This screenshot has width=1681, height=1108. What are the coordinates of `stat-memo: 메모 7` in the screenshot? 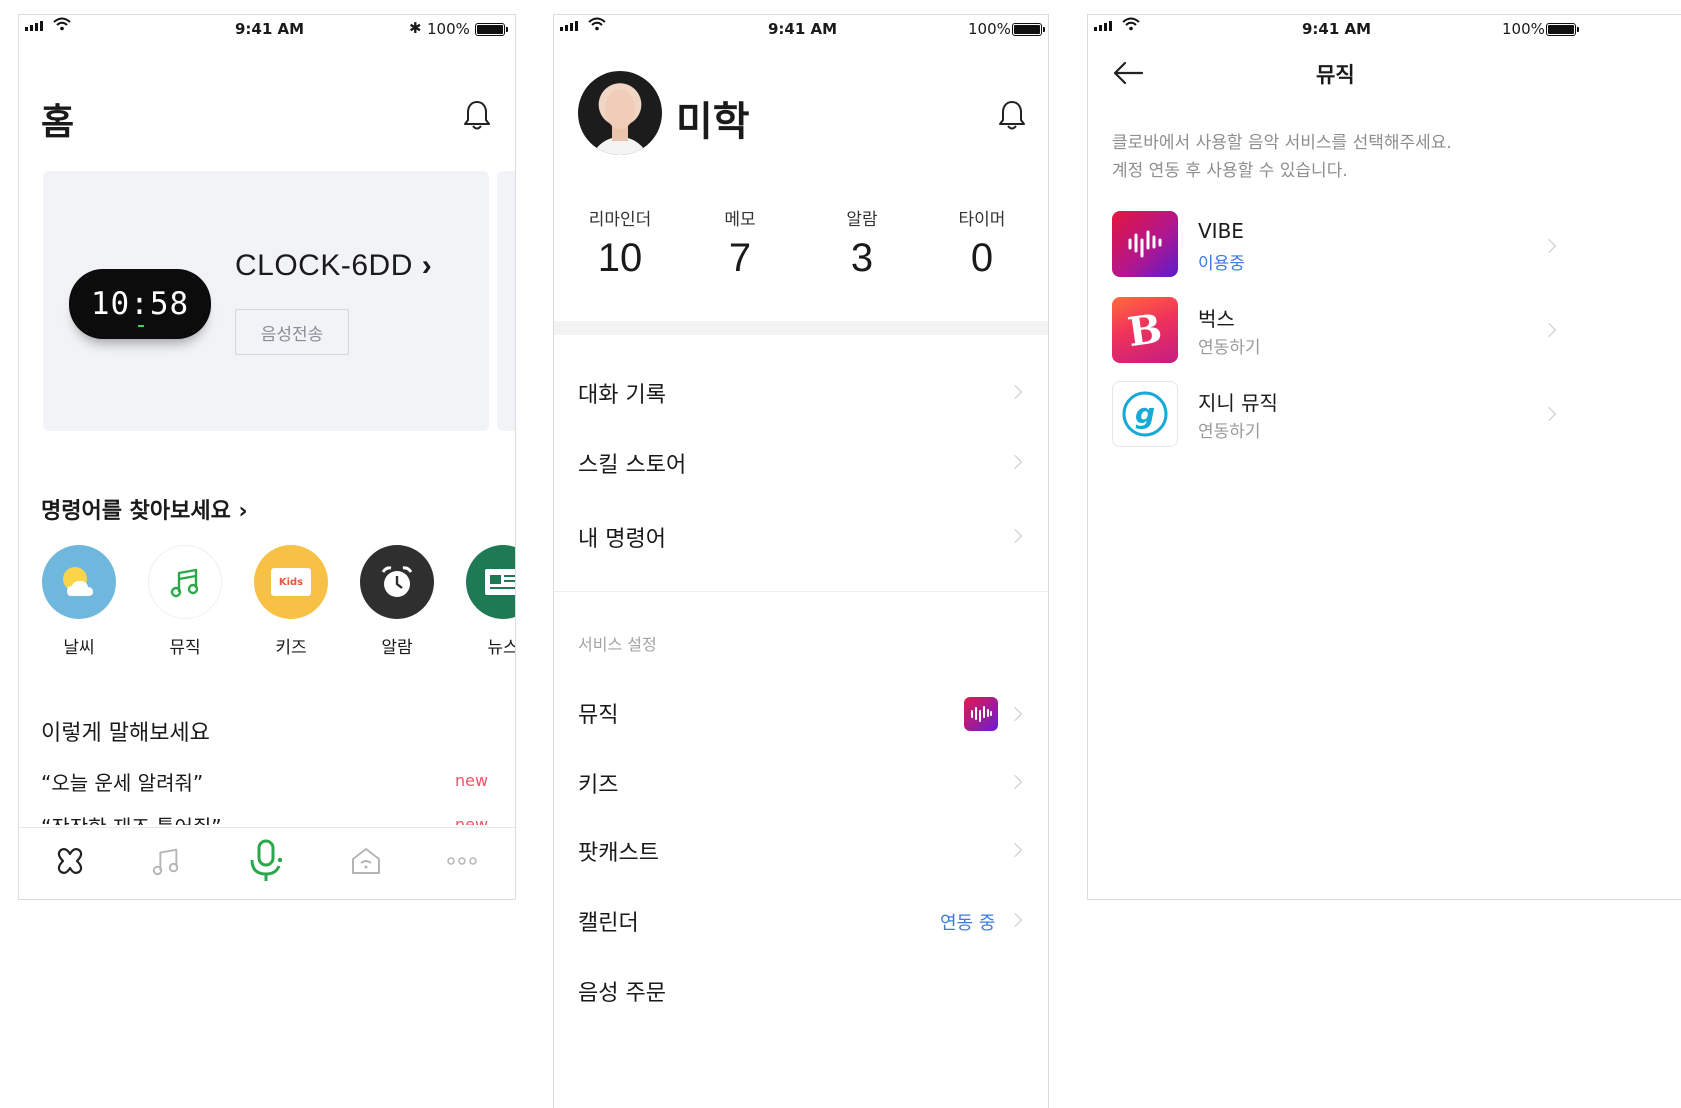 It's located at (740, 243).